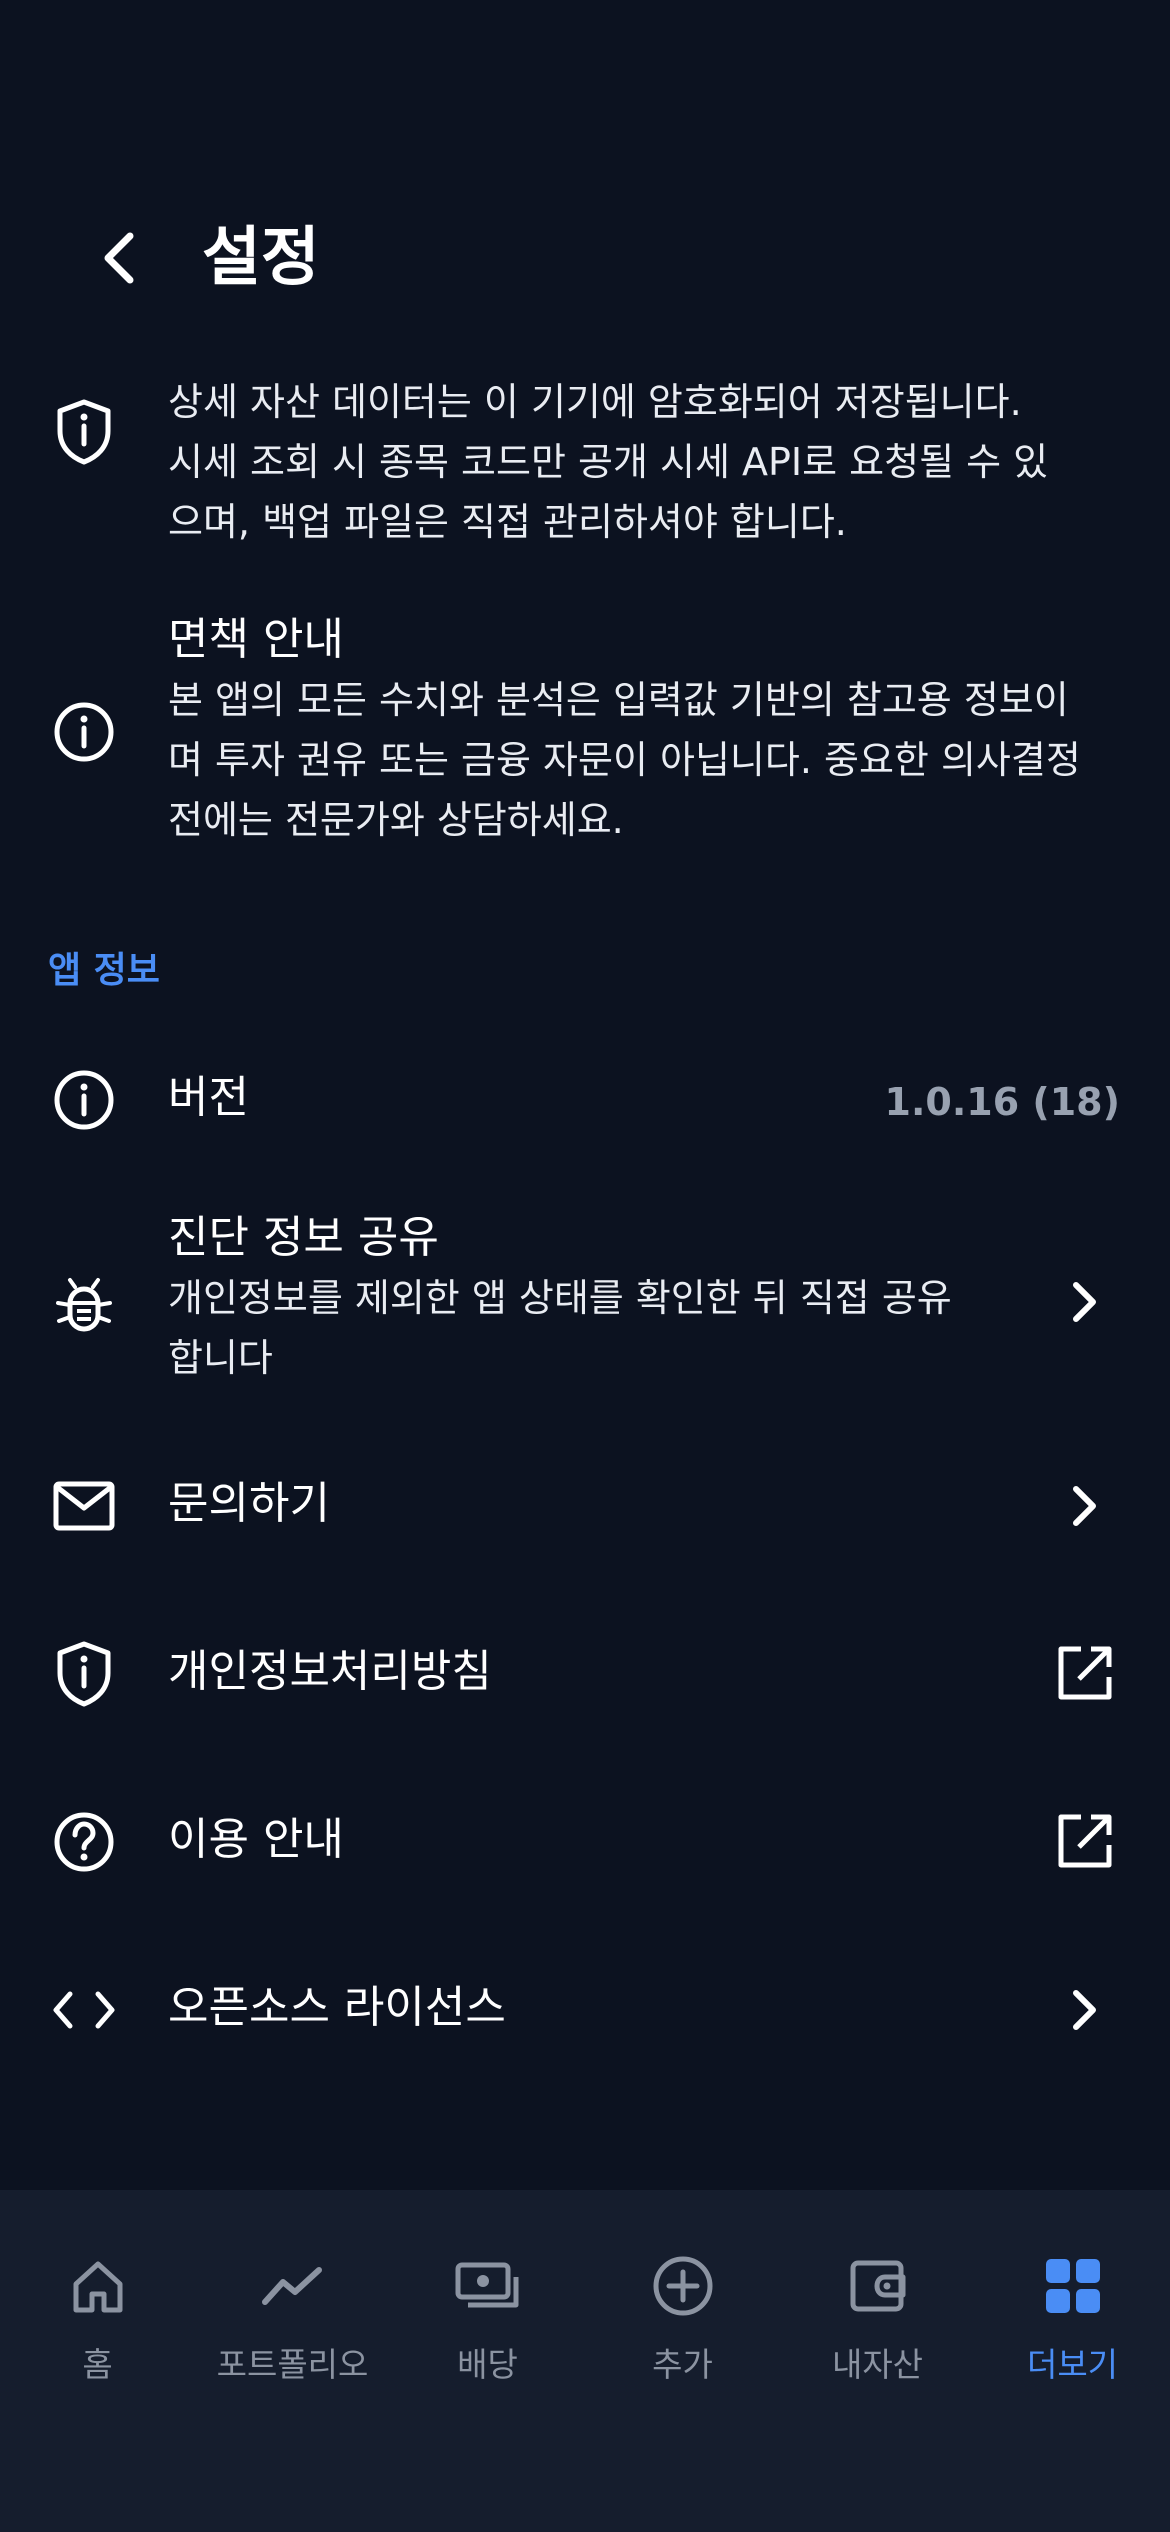 Image resolution: width=1170 pixels, height=2532 pixels. Describe the element at coordinates (877, 2364) in the screenshot. I see `tab-label: 내자산` at that location.